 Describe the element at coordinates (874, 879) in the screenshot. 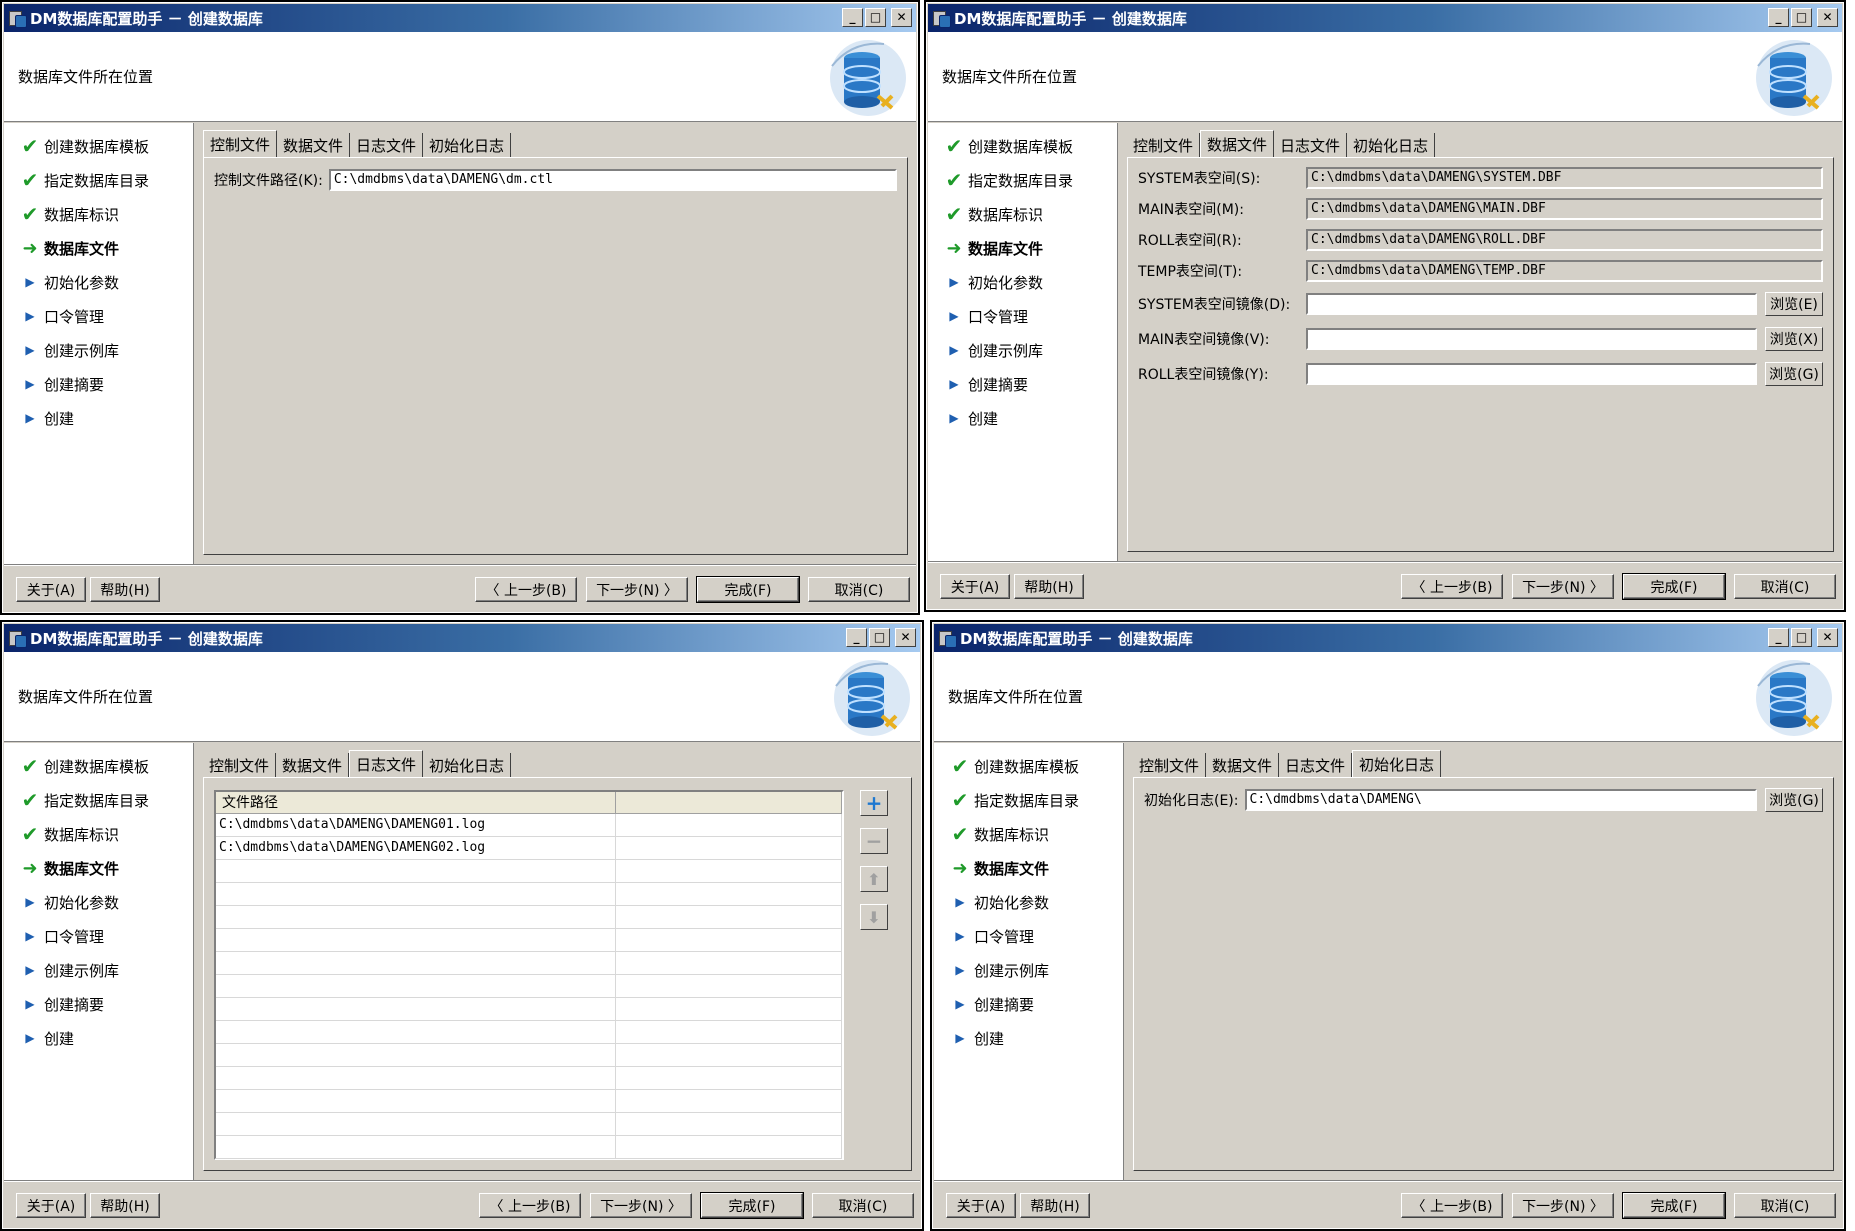

I see `move-up-icon: ⬆` at that location.